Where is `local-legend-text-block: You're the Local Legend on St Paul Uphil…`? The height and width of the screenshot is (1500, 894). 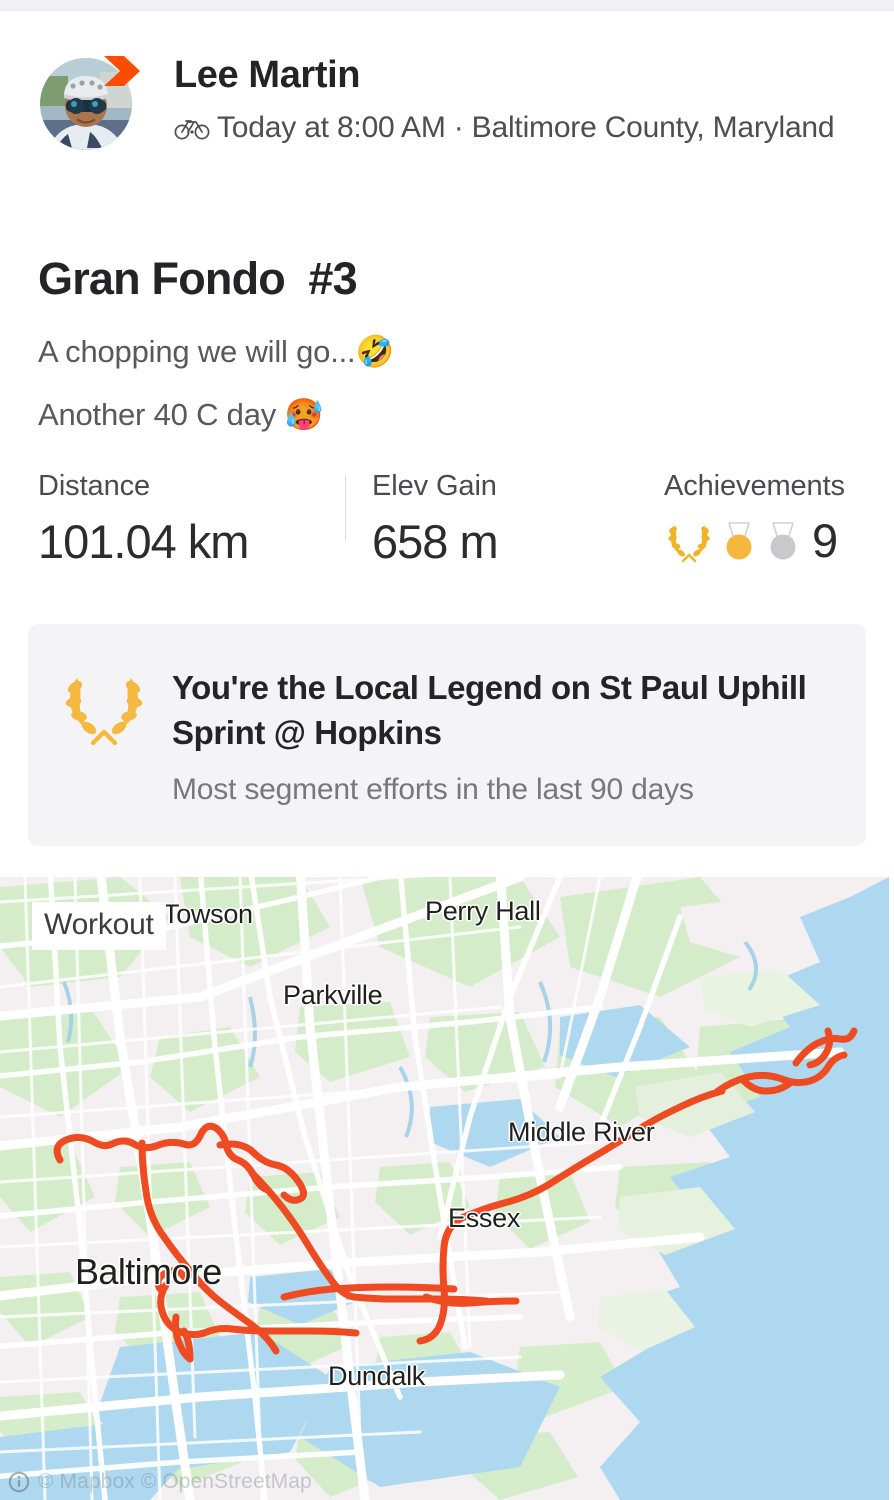
local-legend-text-block: You're the Local Legend on St Paul Uphil… is located at coordinates (505, 735).